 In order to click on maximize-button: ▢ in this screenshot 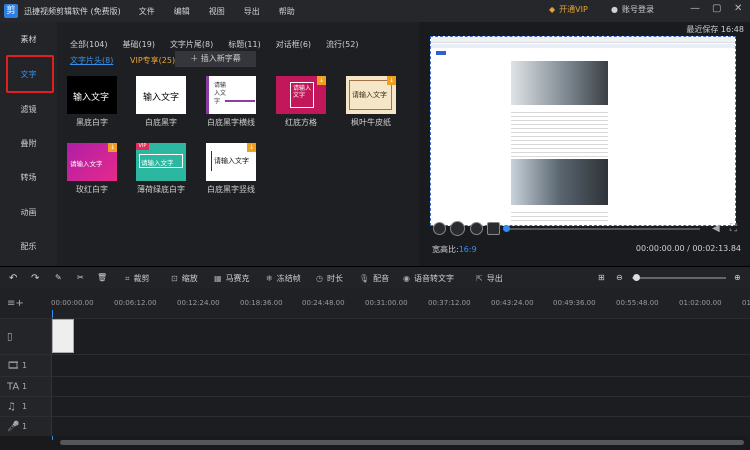, I will do `click(716, 8)`.